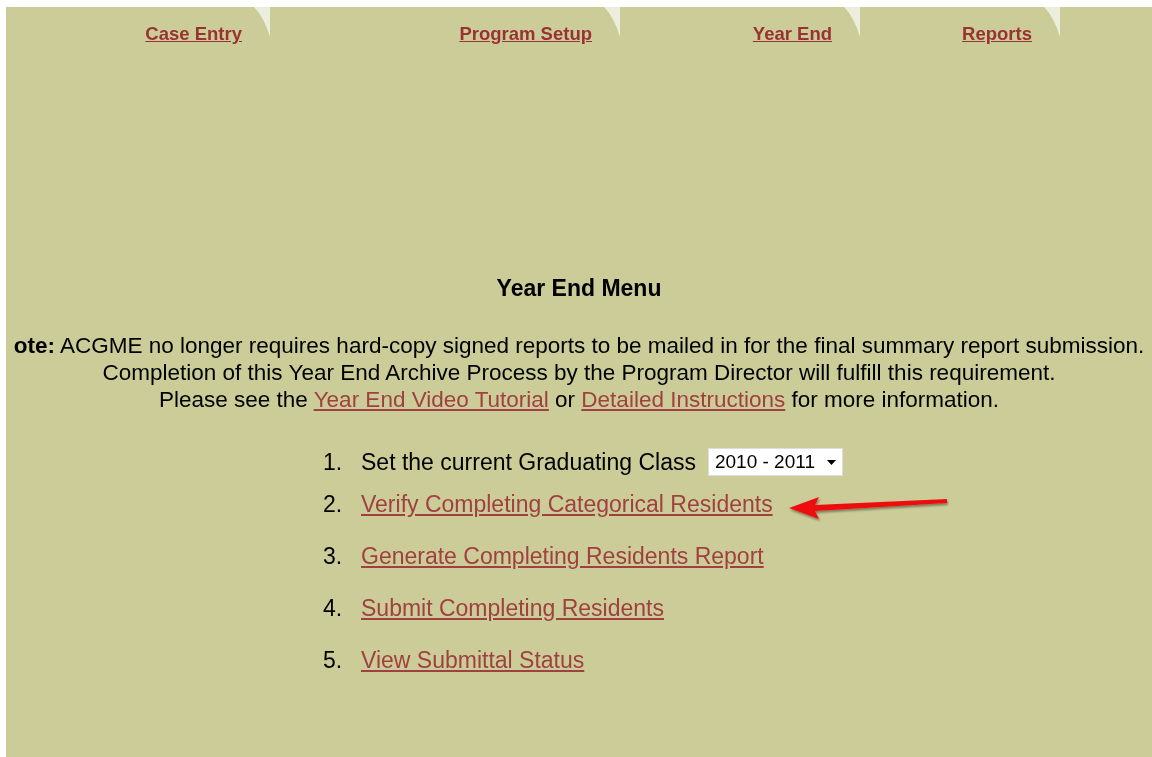 This screenshot has height=757, width=1152. Describe the element at coordinates (333, 660) in the screenshot. I see `step-number: 5.` at that location.